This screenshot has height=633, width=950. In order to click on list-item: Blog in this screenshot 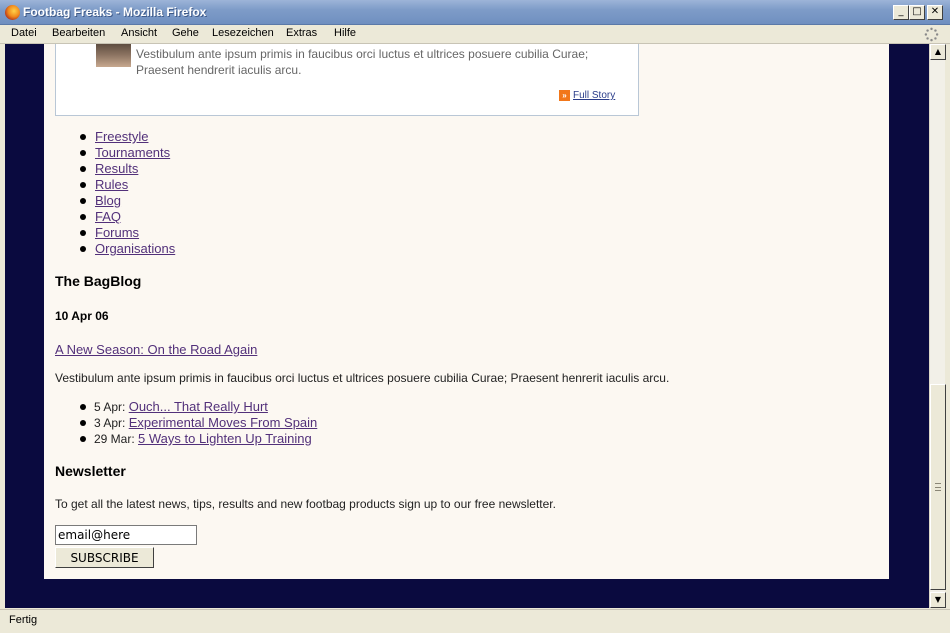, I will do `click(115, 201)`.